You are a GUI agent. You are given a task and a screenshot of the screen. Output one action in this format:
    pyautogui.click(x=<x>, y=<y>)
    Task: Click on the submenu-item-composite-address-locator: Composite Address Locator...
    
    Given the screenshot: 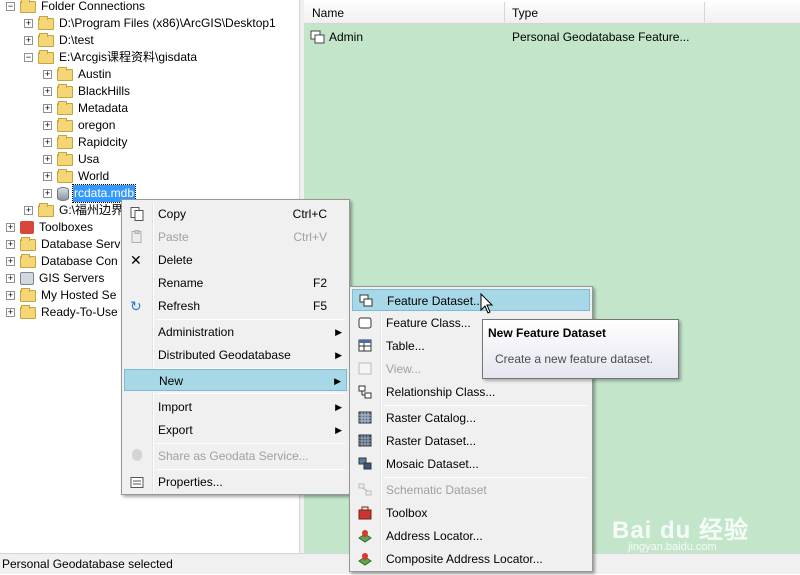 What is the action you would take?
    pyautogui.click(x=471, y=559)
    